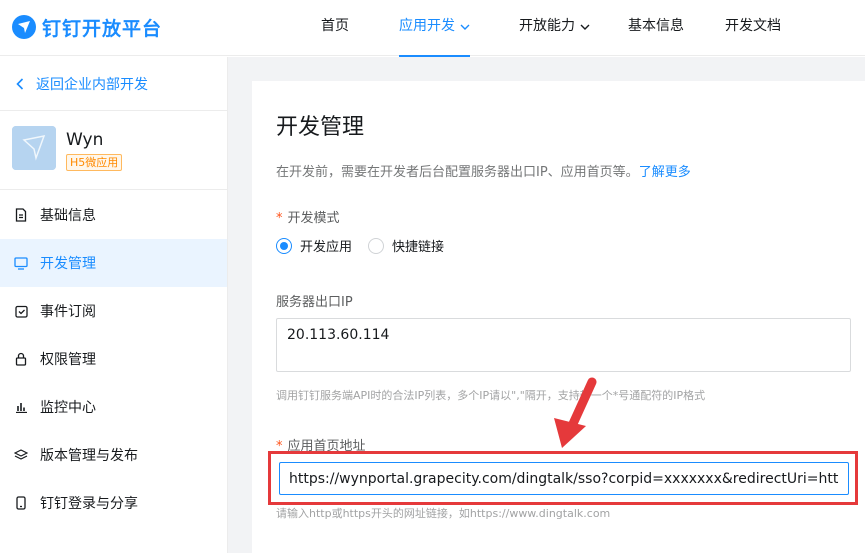  What do you see at coordinates (427, 26) in the screenshot?
I see `nav-app-development-label: 应用开发` at bounding box center [427, 26].